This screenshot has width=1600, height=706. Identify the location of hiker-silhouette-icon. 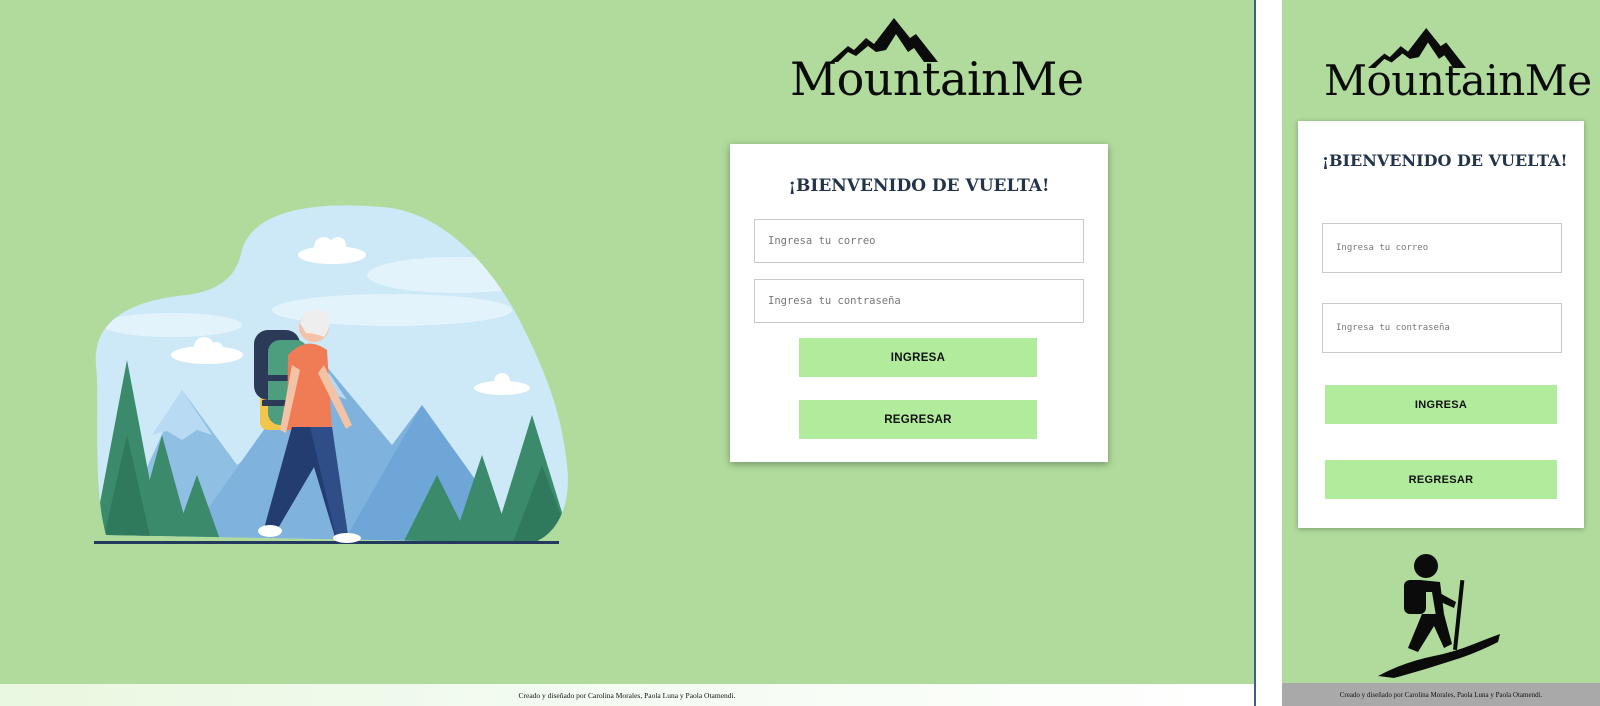
(1439, 616).